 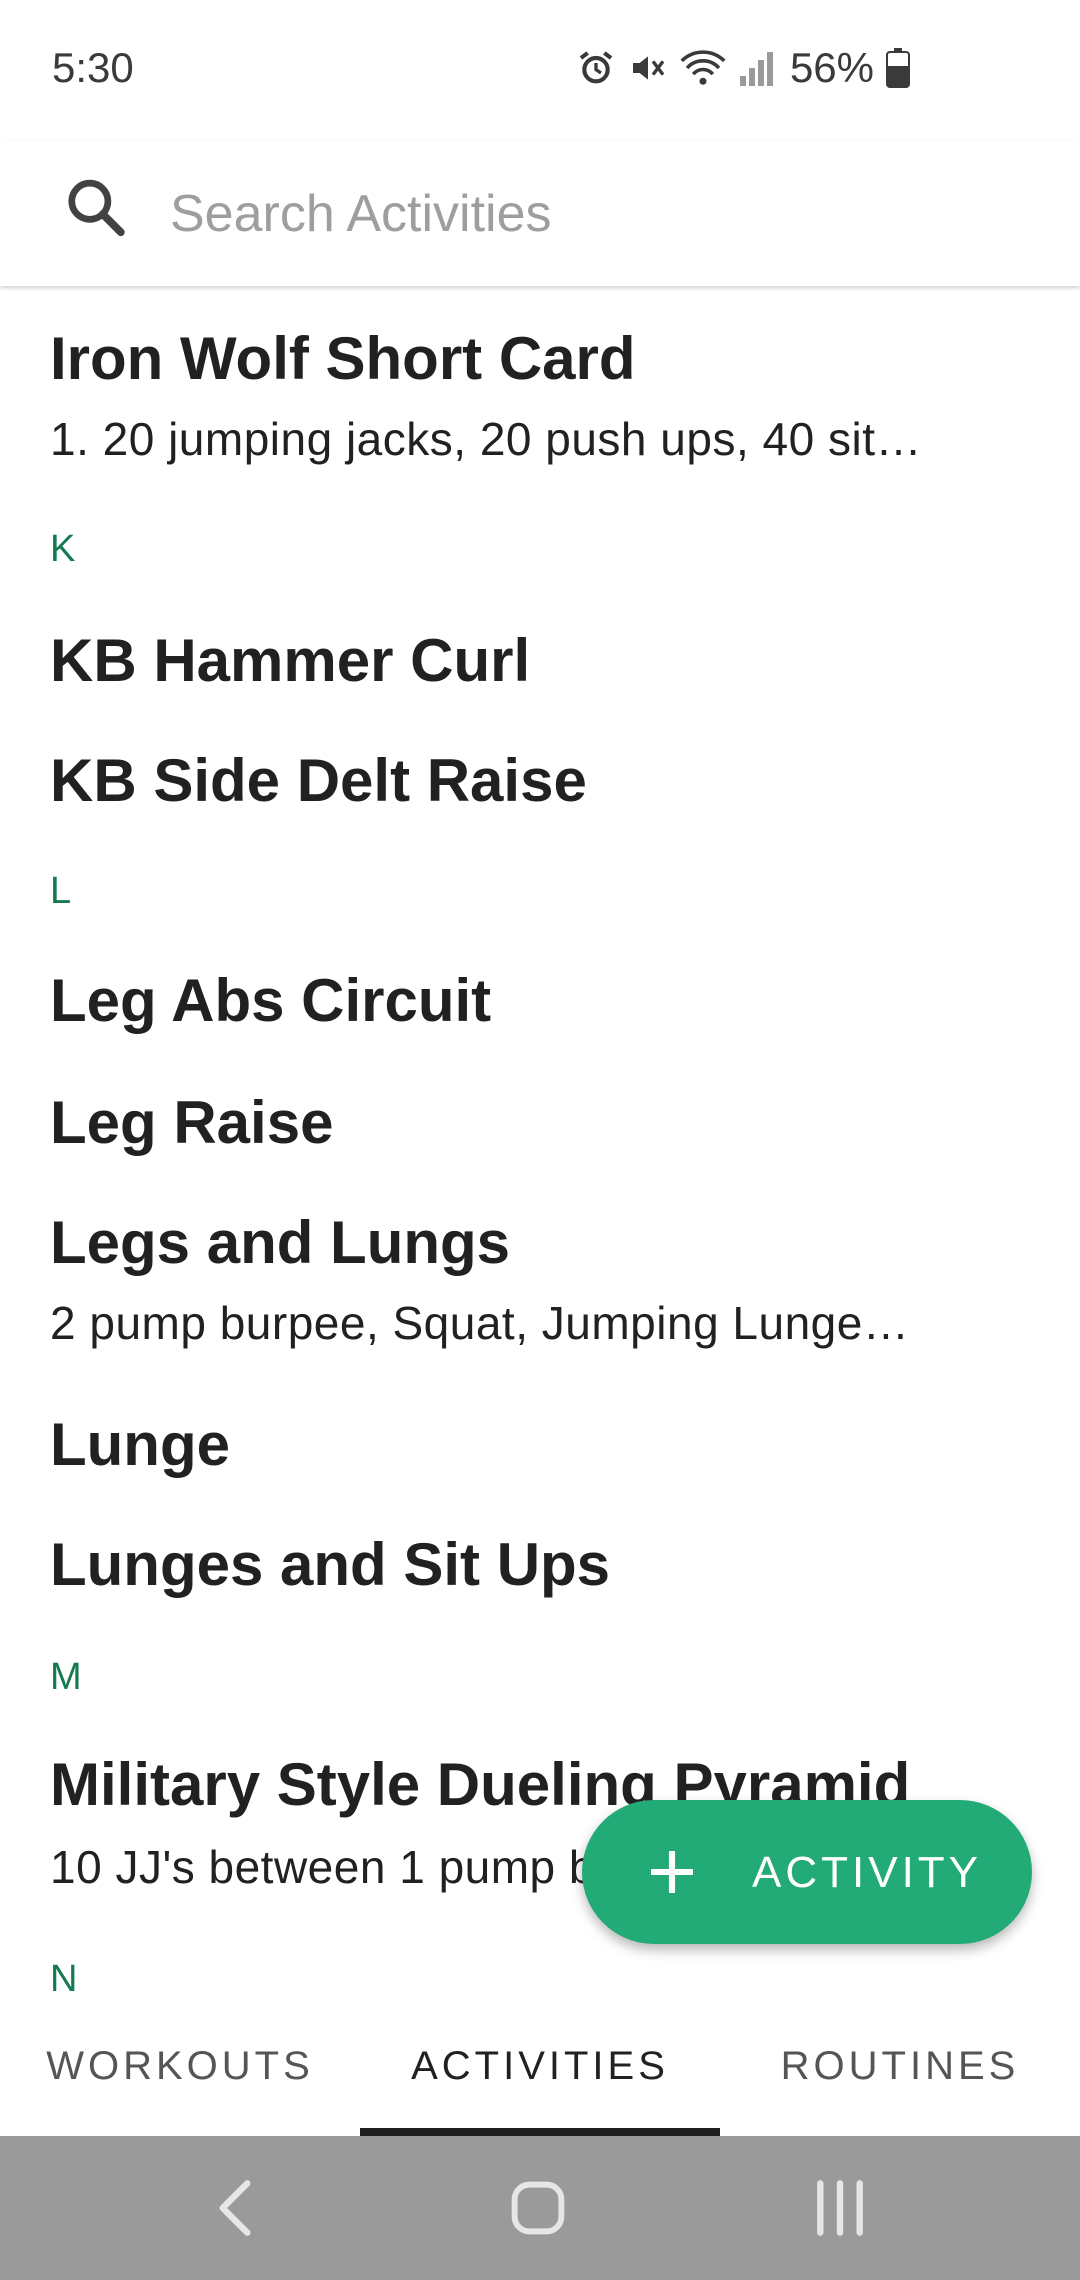 What do you see at coordinates (63, 549) in the screenshot?
I see `section-letter: K` at bounding box center [63, 549].